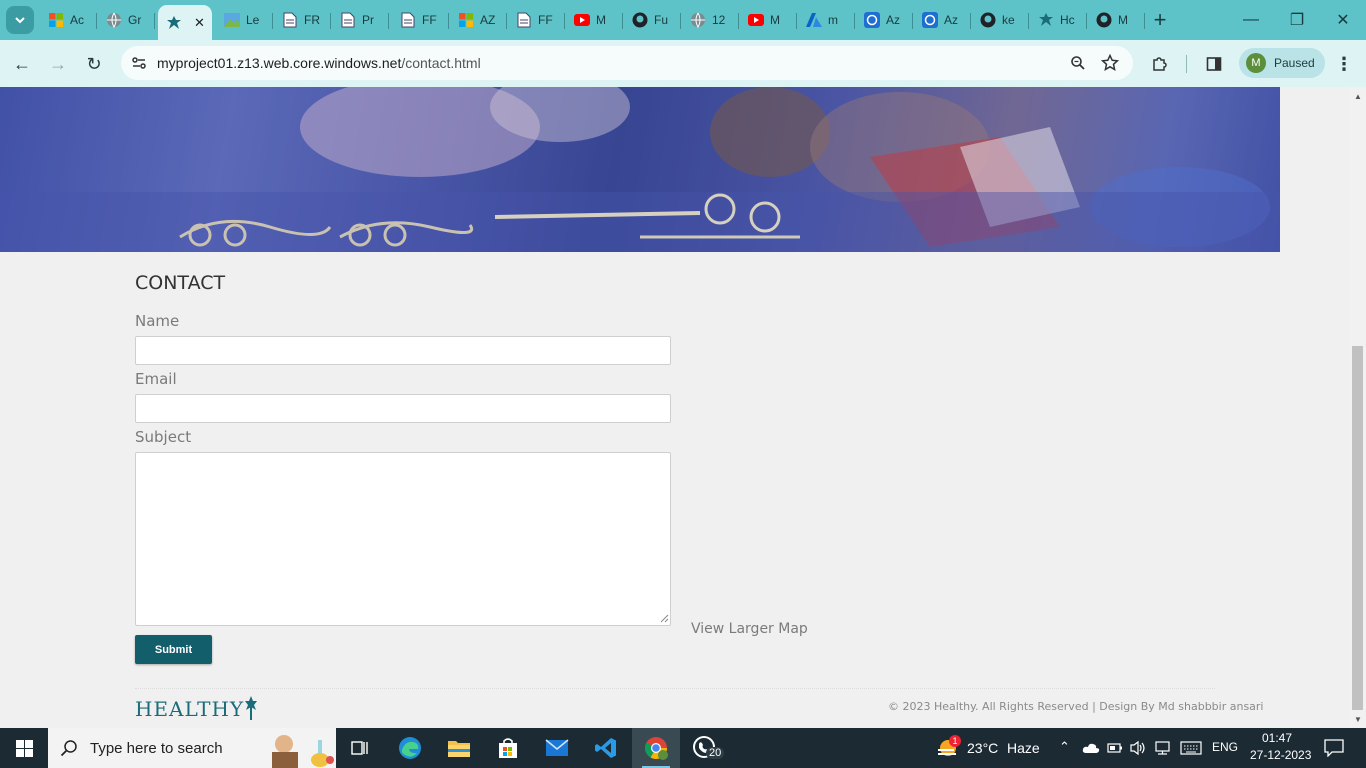 The height and width of the screenshot is (768, 1366). I want to click on healthy-logo: HEALTHY, so click(196, 708).